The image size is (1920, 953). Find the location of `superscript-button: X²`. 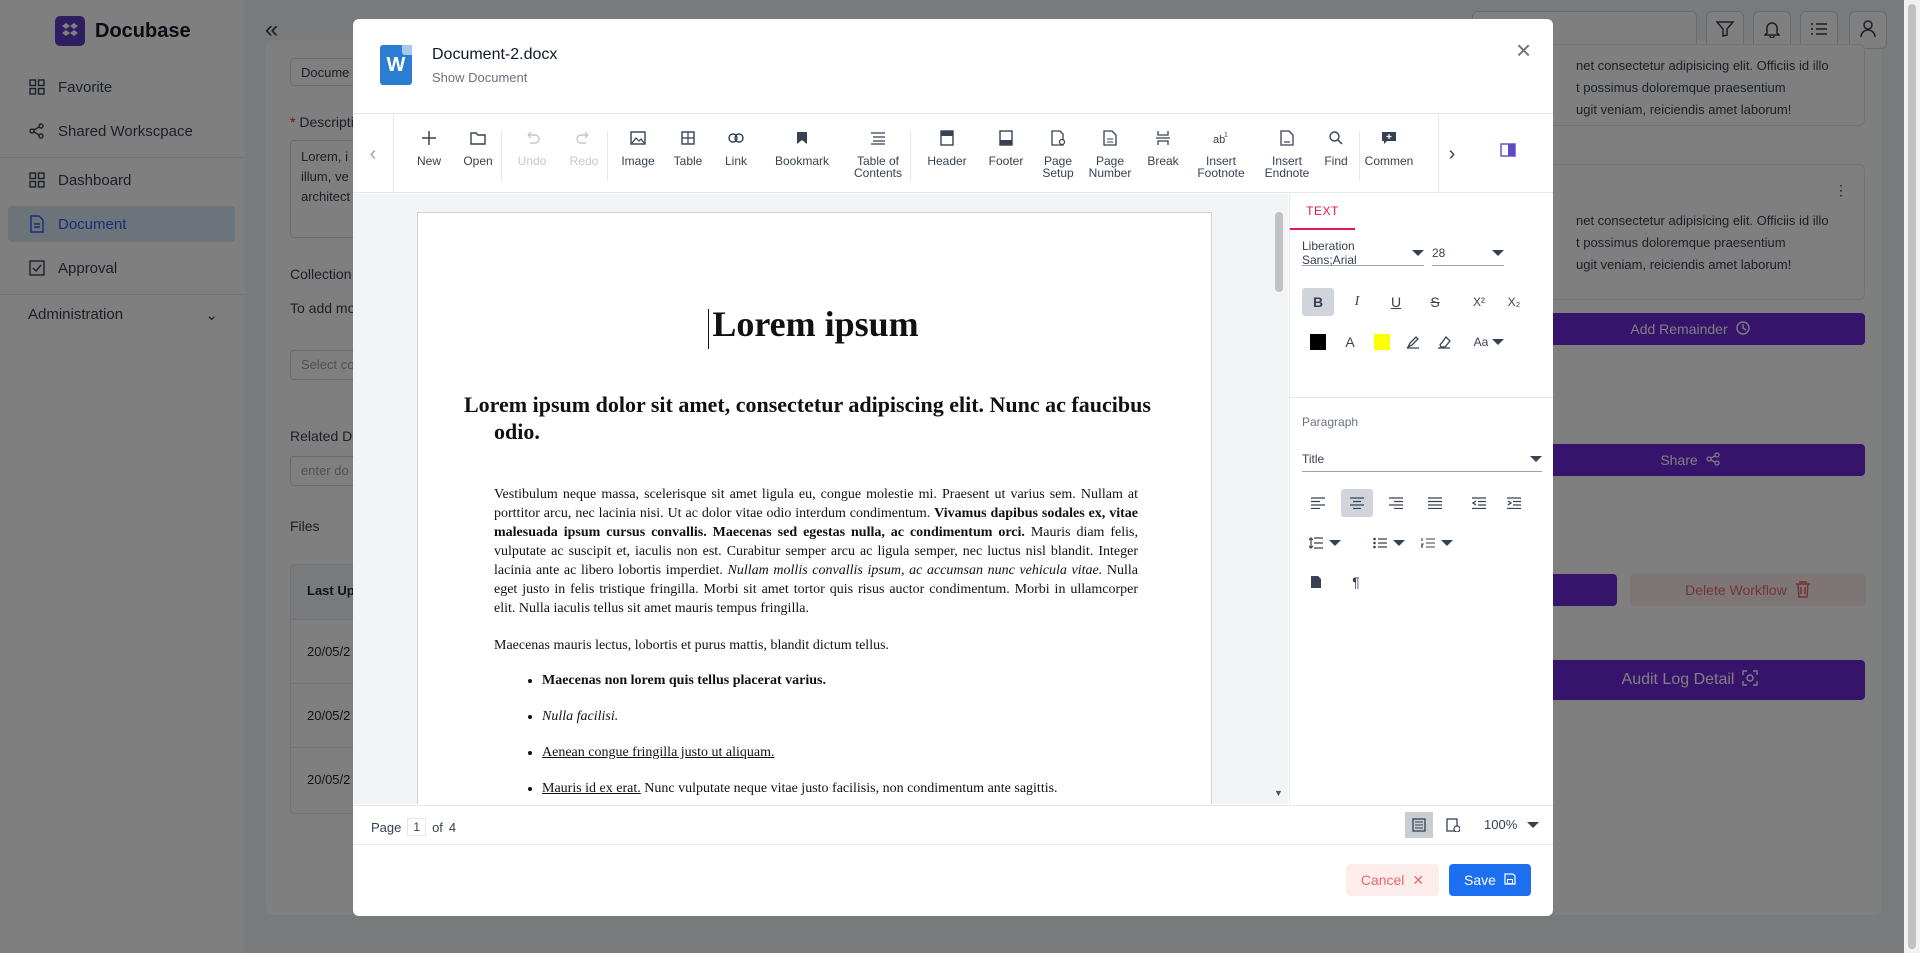

superscript-button: X² is located at coordinates (1479, 302).